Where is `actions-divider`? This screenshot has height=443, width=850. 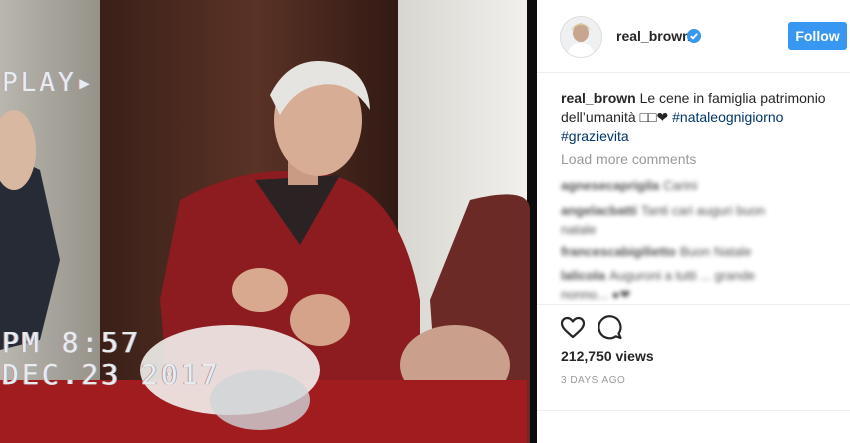
actions-divider is located at coordinates (693, 304).